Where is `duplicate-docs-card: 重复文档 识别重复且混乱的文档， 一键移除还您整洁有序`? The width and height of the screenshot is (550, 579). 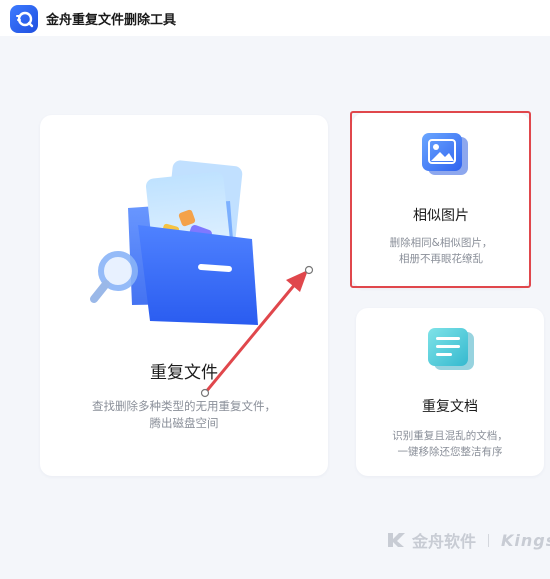 duplicate-docs-card: 重复文档 识别重复且混乱的文档， 一键移除还您整洁有序 is located at coordinates (450, 392).